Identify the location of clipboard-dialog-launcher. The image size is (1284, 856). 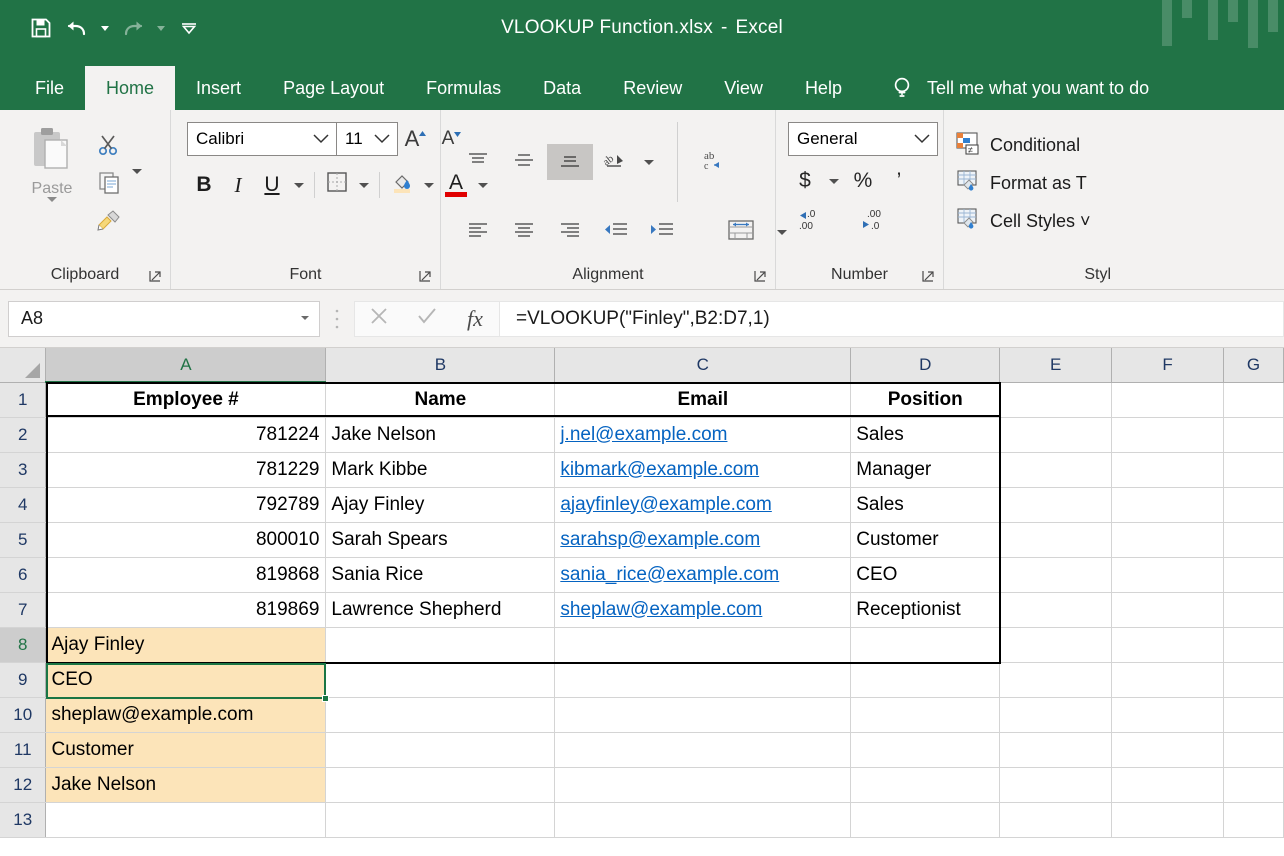
(155, 276).